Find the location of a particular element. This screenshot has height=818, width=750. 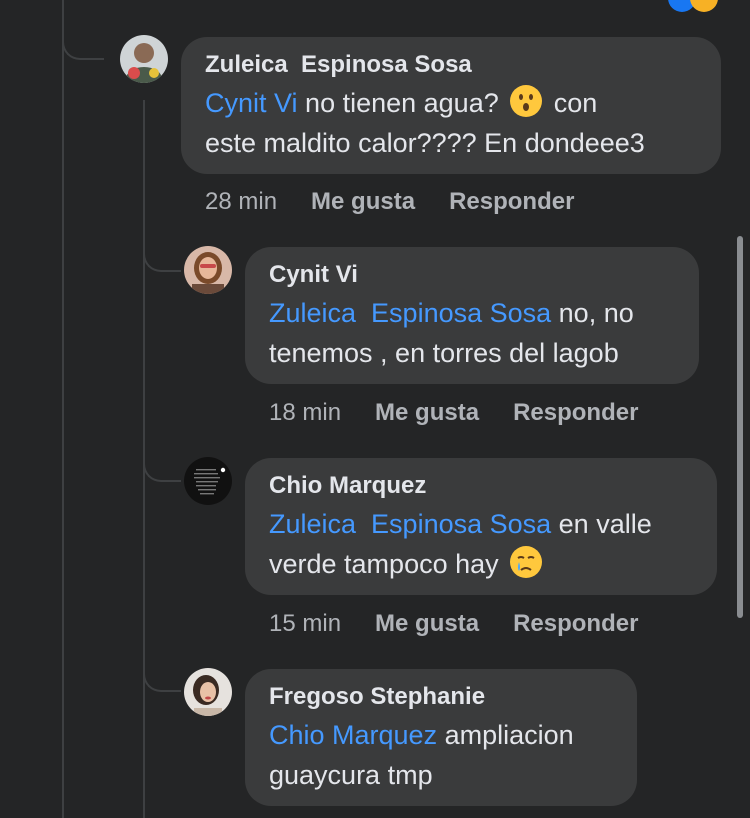

comment-author: Zuleica Espinosa Sosa is located at coordinates (451, 65).